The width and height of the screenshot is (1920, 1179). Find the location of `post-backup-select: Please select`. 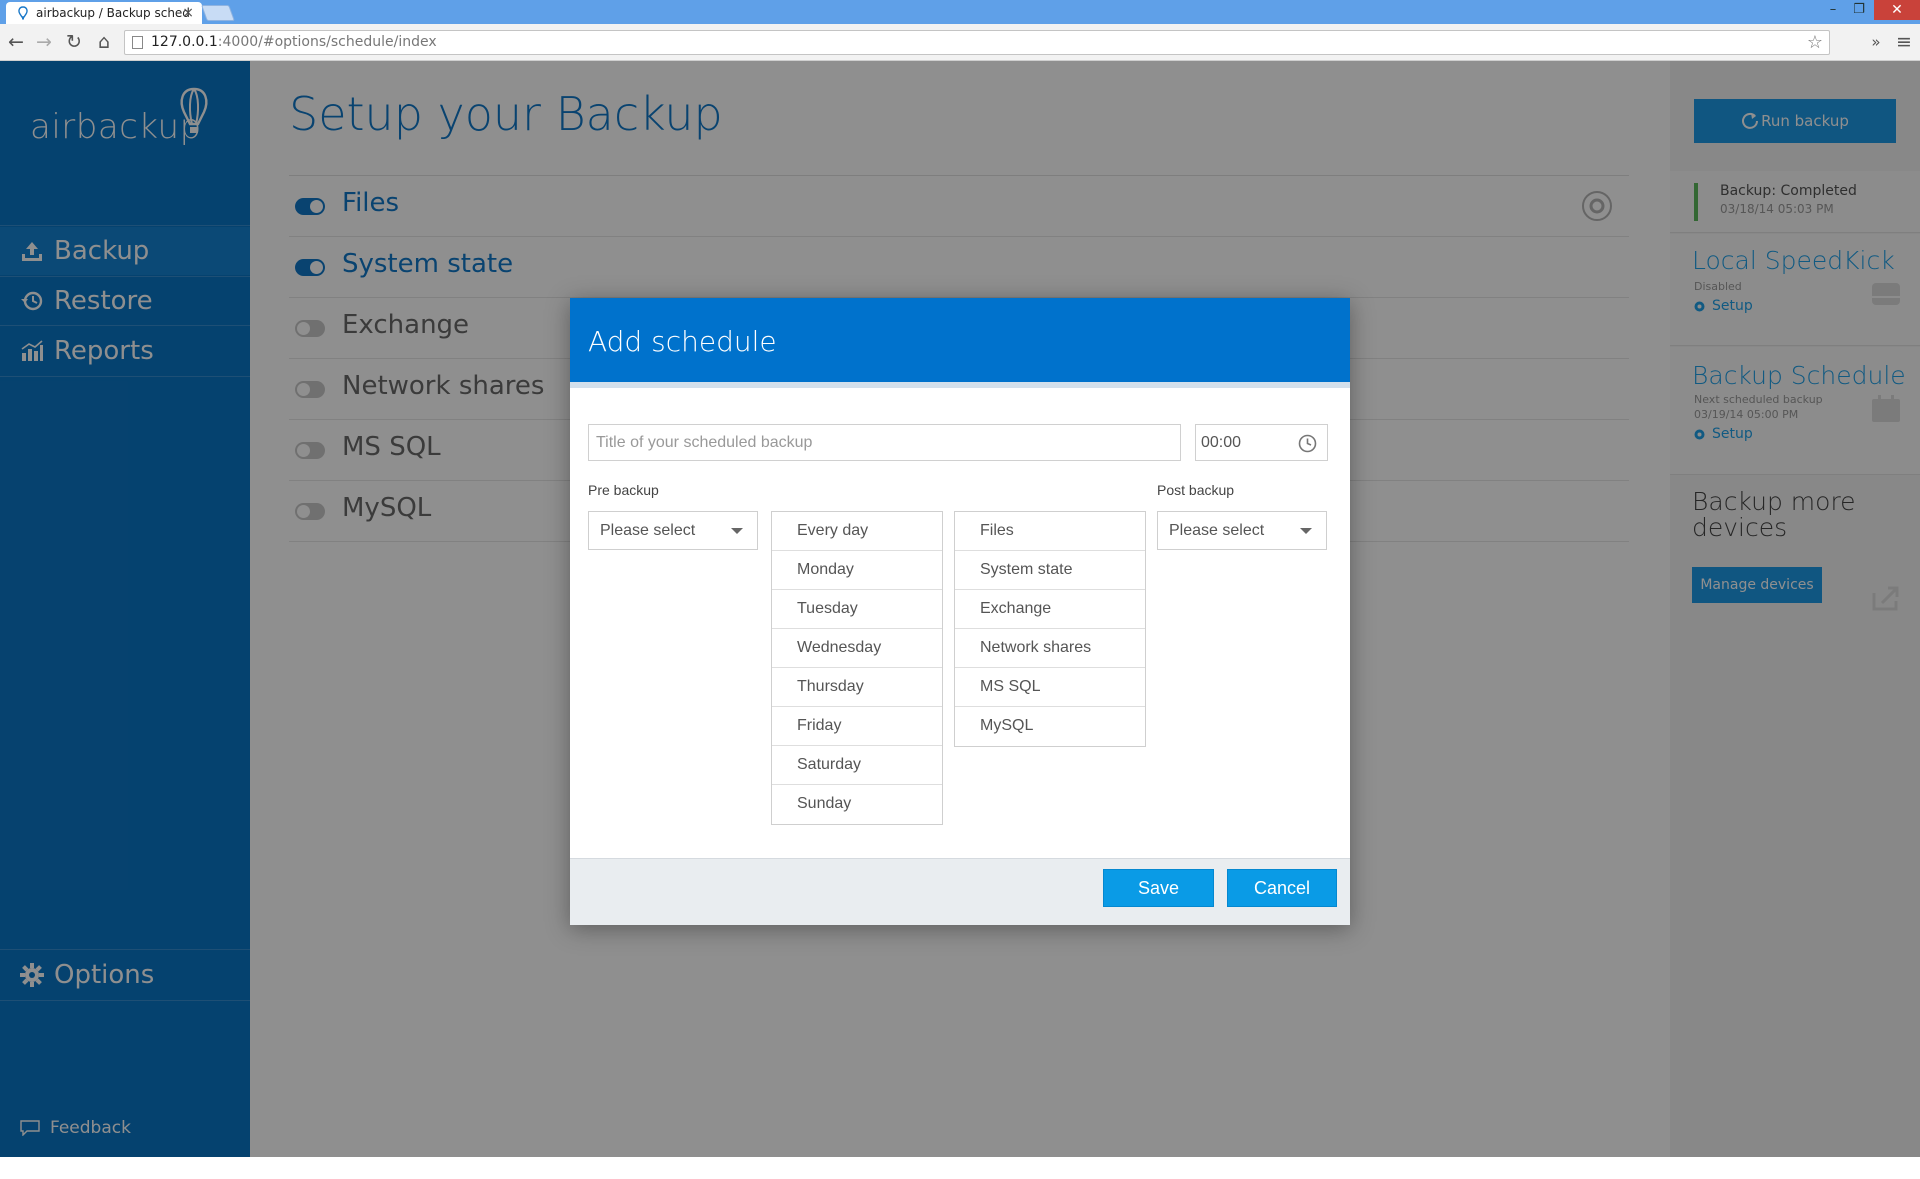

post-backup-select: Please select is located at coordinates (1242, 530).